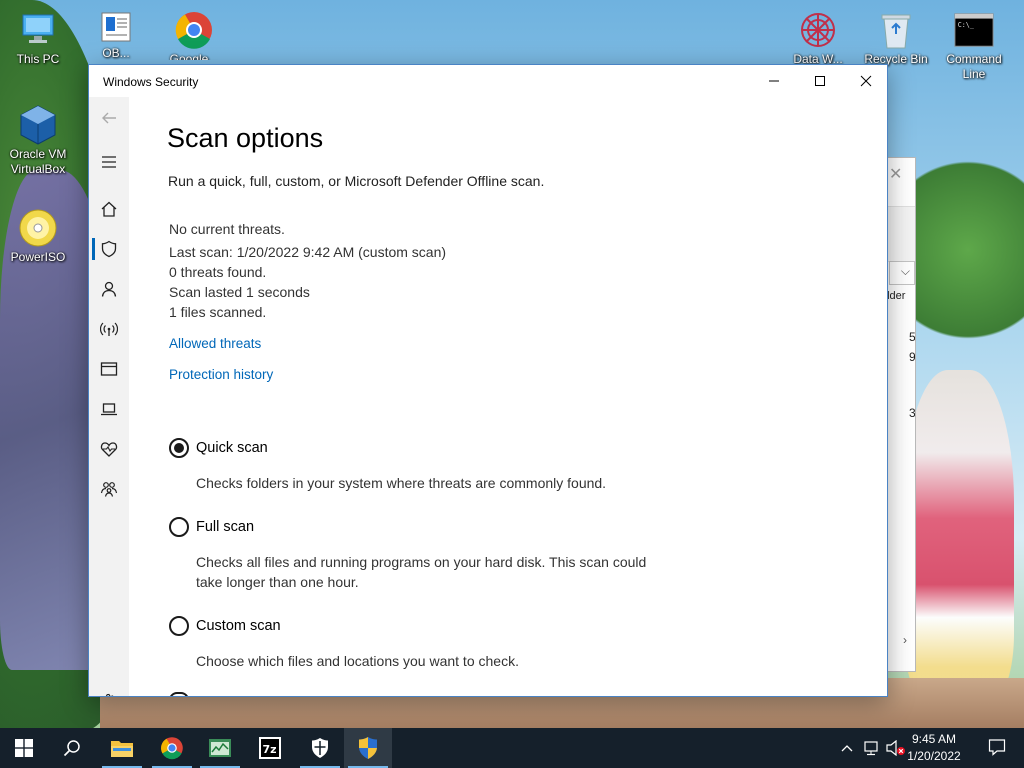  I want to click on background-window-value: 5, so click(912, 337).